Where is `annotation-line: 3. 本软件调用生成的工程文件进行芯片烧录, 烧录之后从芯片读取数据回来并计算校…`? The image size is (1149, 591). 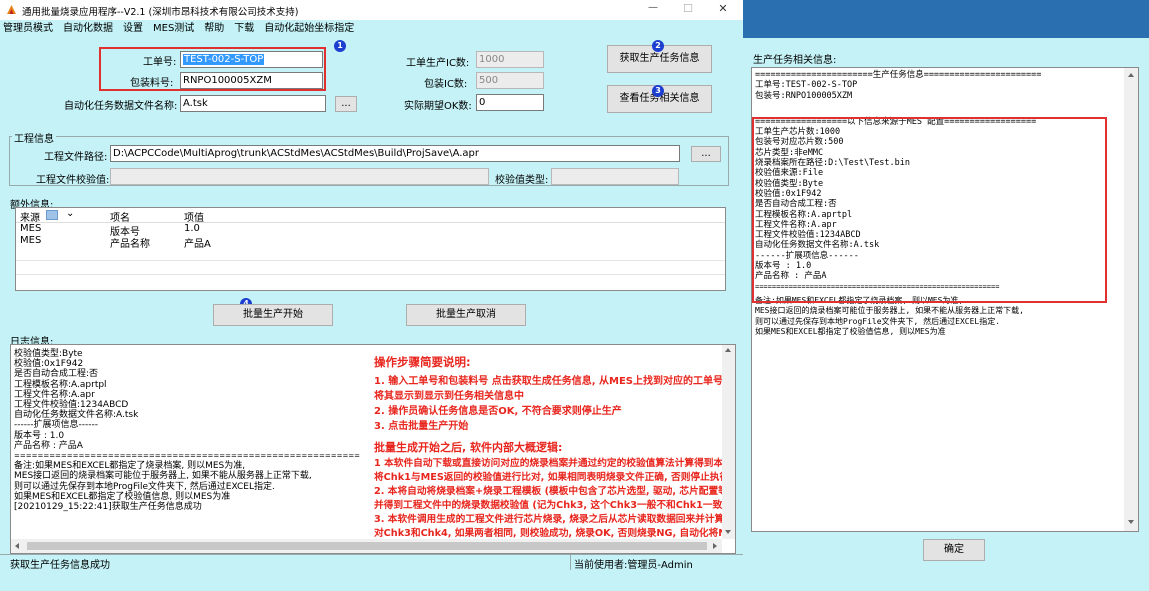
annotation-line: 3. 本软件调用生成的工程文件进行芯片烧录, 烧录之后从芯片读取数据回来并计算校… is located at coordinates (555, 519).